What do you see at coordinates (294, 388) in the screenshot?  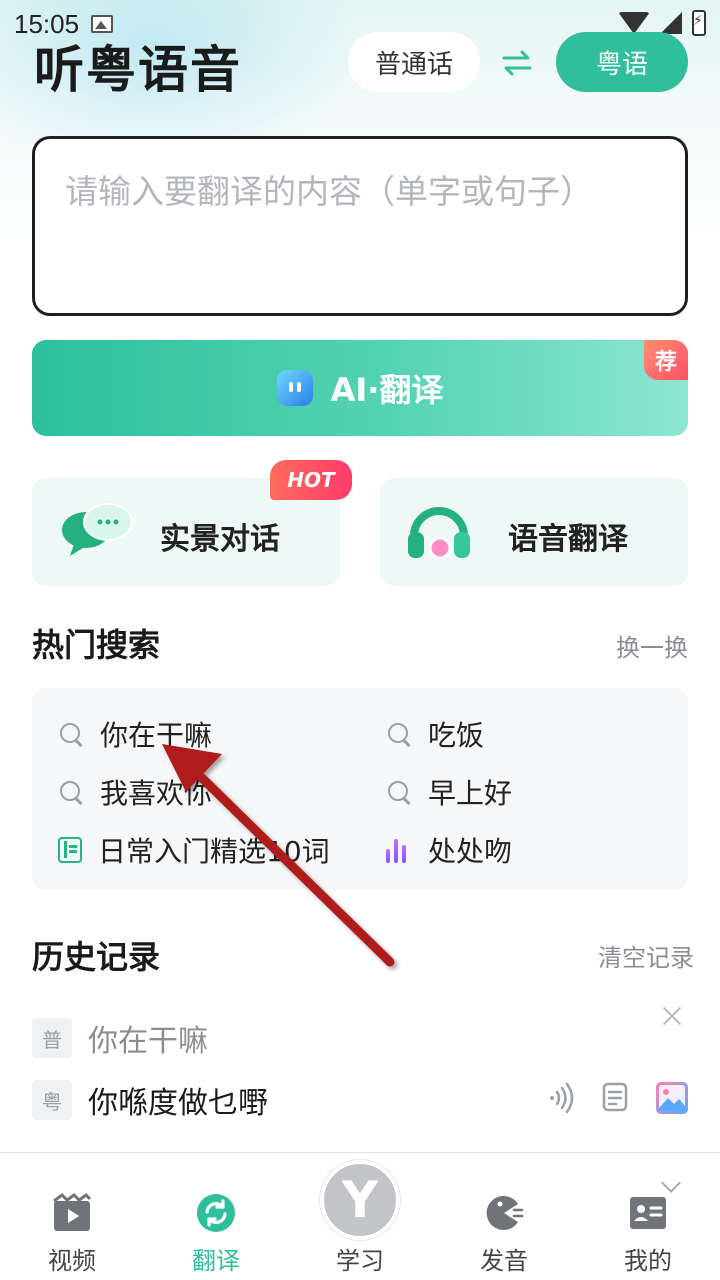 I see `ai-bot-icon` at bounding box center [294, 388].